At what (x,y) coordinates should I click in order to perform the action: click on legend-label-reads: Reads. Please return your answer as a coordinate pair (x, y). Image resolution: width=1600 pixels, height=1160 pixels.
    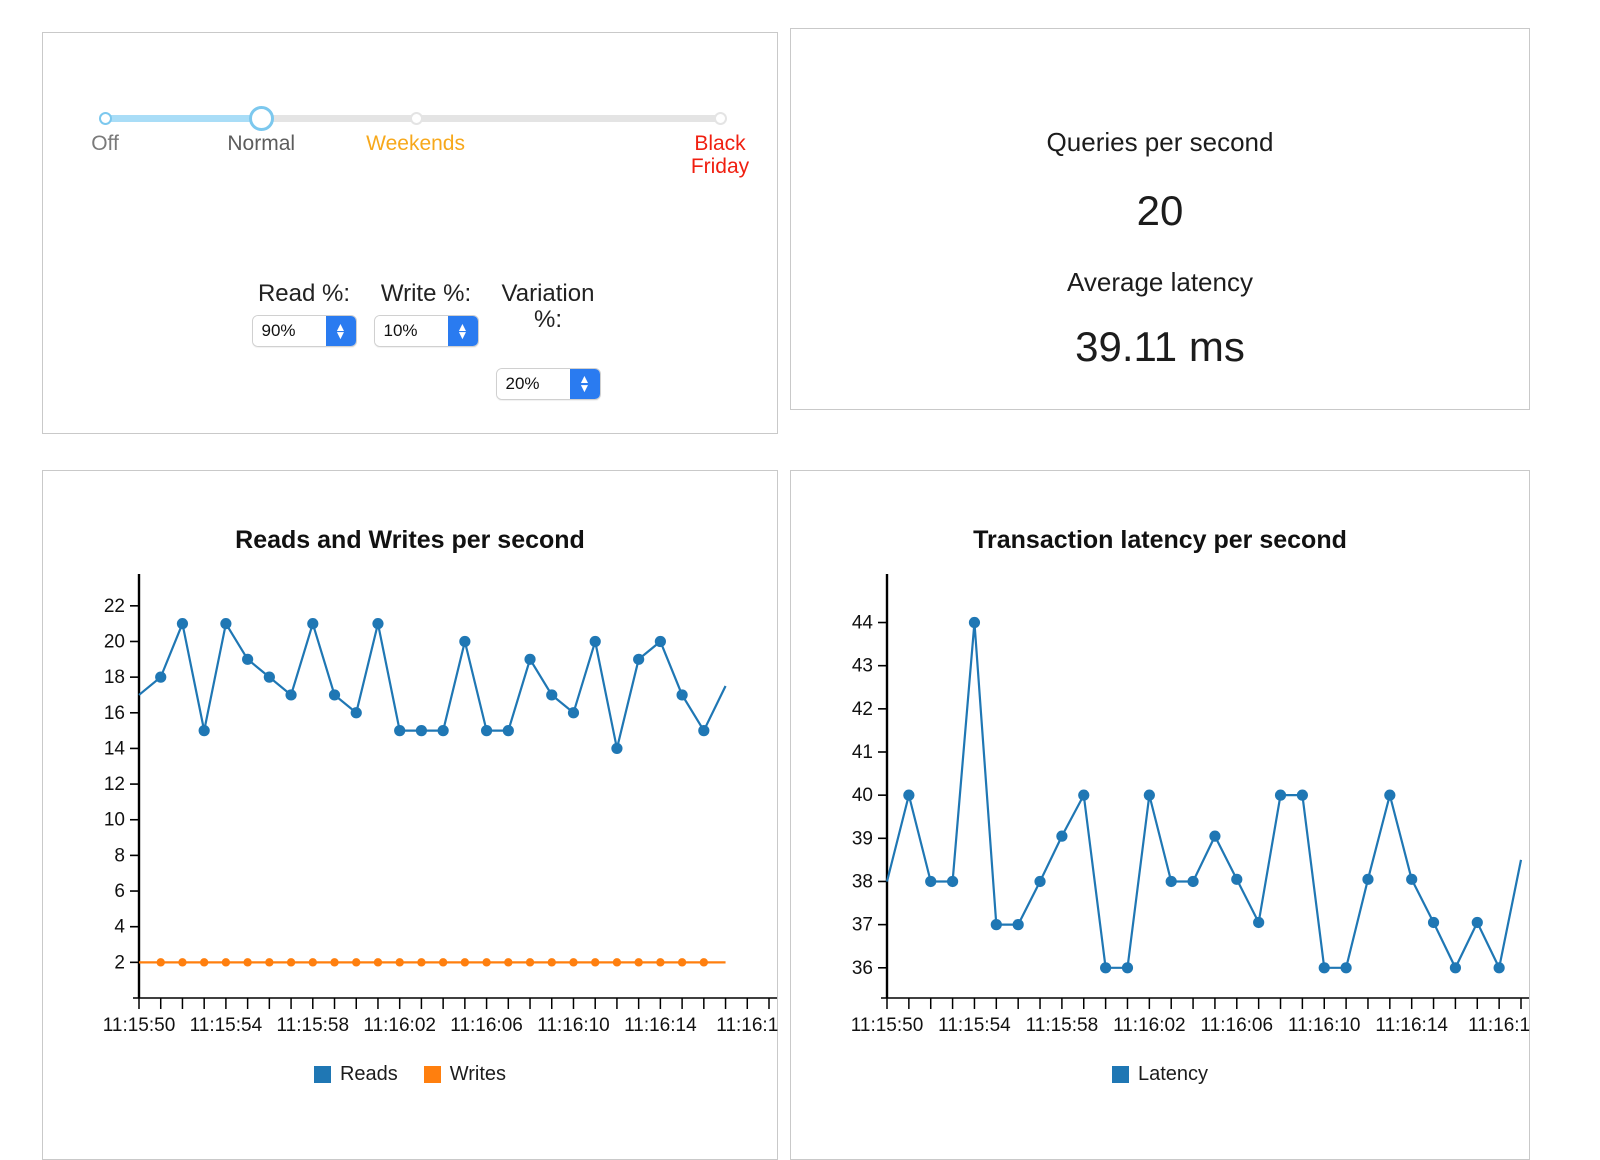
    Looking at the image, I should click on (368, 1074).